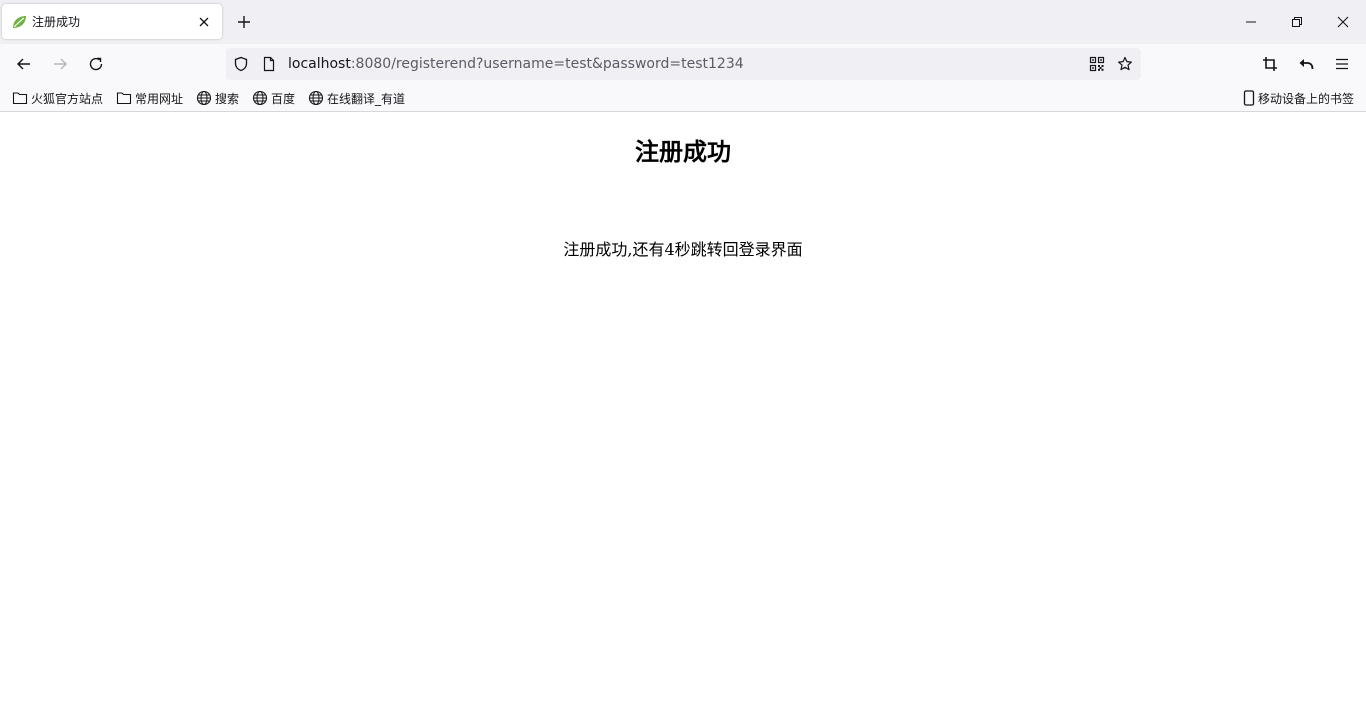 This screenshot has height=722, width=1366. What do you see at coordinates (269, 64) in the screenshot?
I see `page-icon` at bounding box center [269, 64].